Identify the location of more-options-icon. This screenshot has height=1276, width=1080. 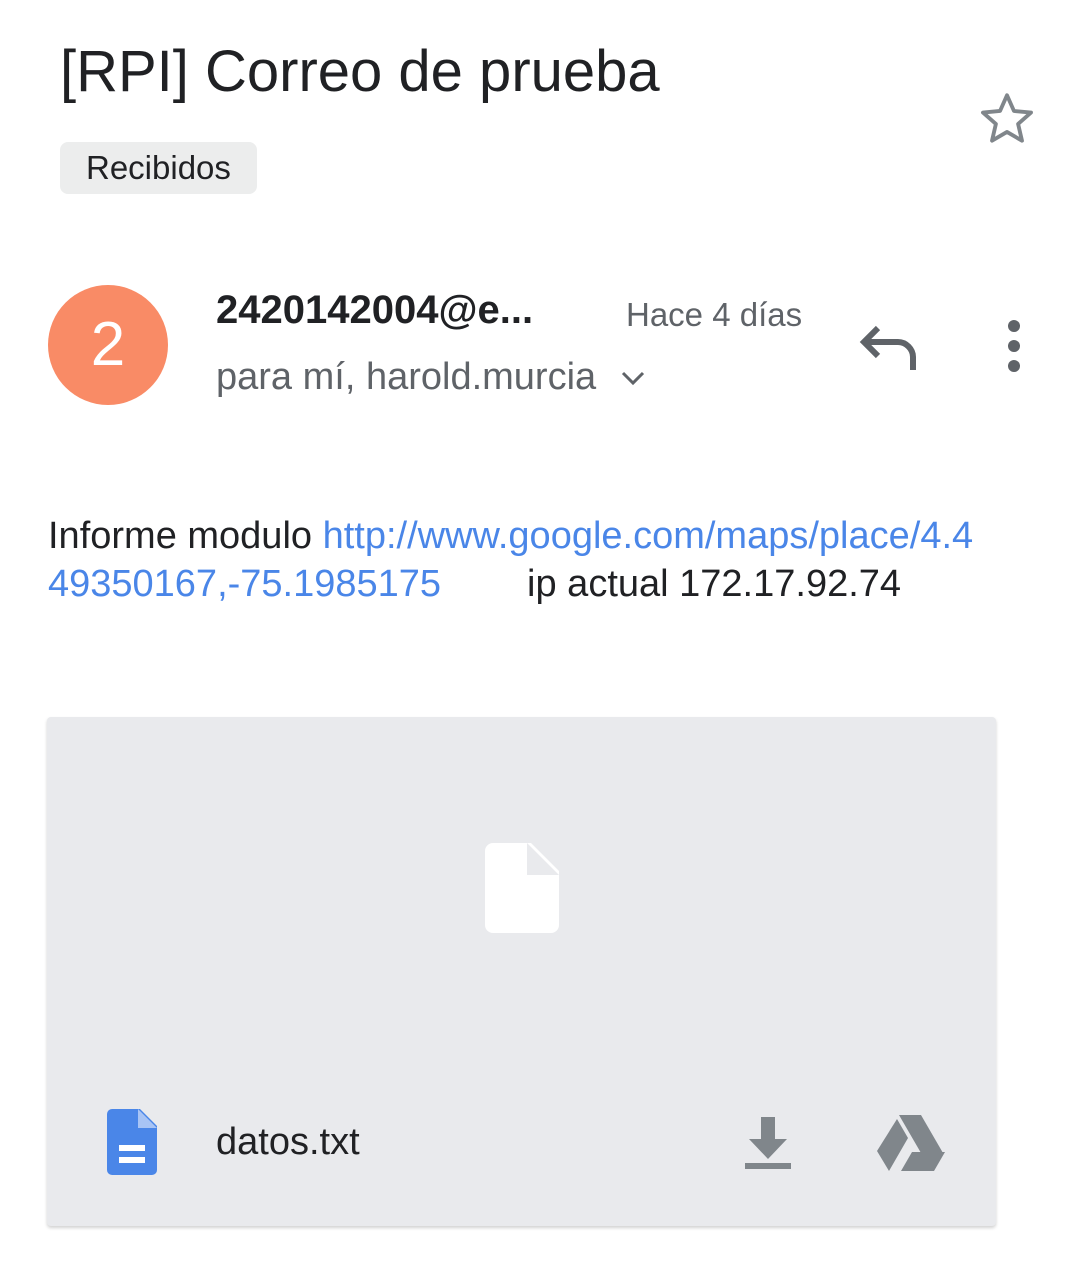
(1014, 346).